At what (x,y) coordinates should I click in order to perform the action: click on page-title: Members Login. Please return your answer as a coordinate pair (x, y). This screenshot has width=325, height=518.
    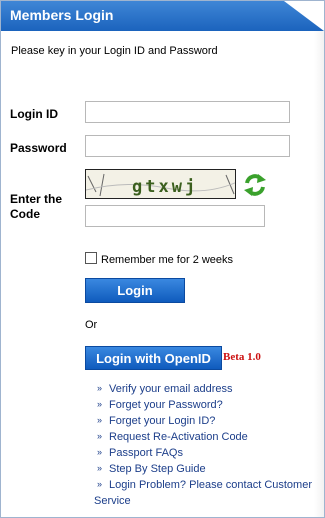
    Looking at the image, I should click on (62, 15).